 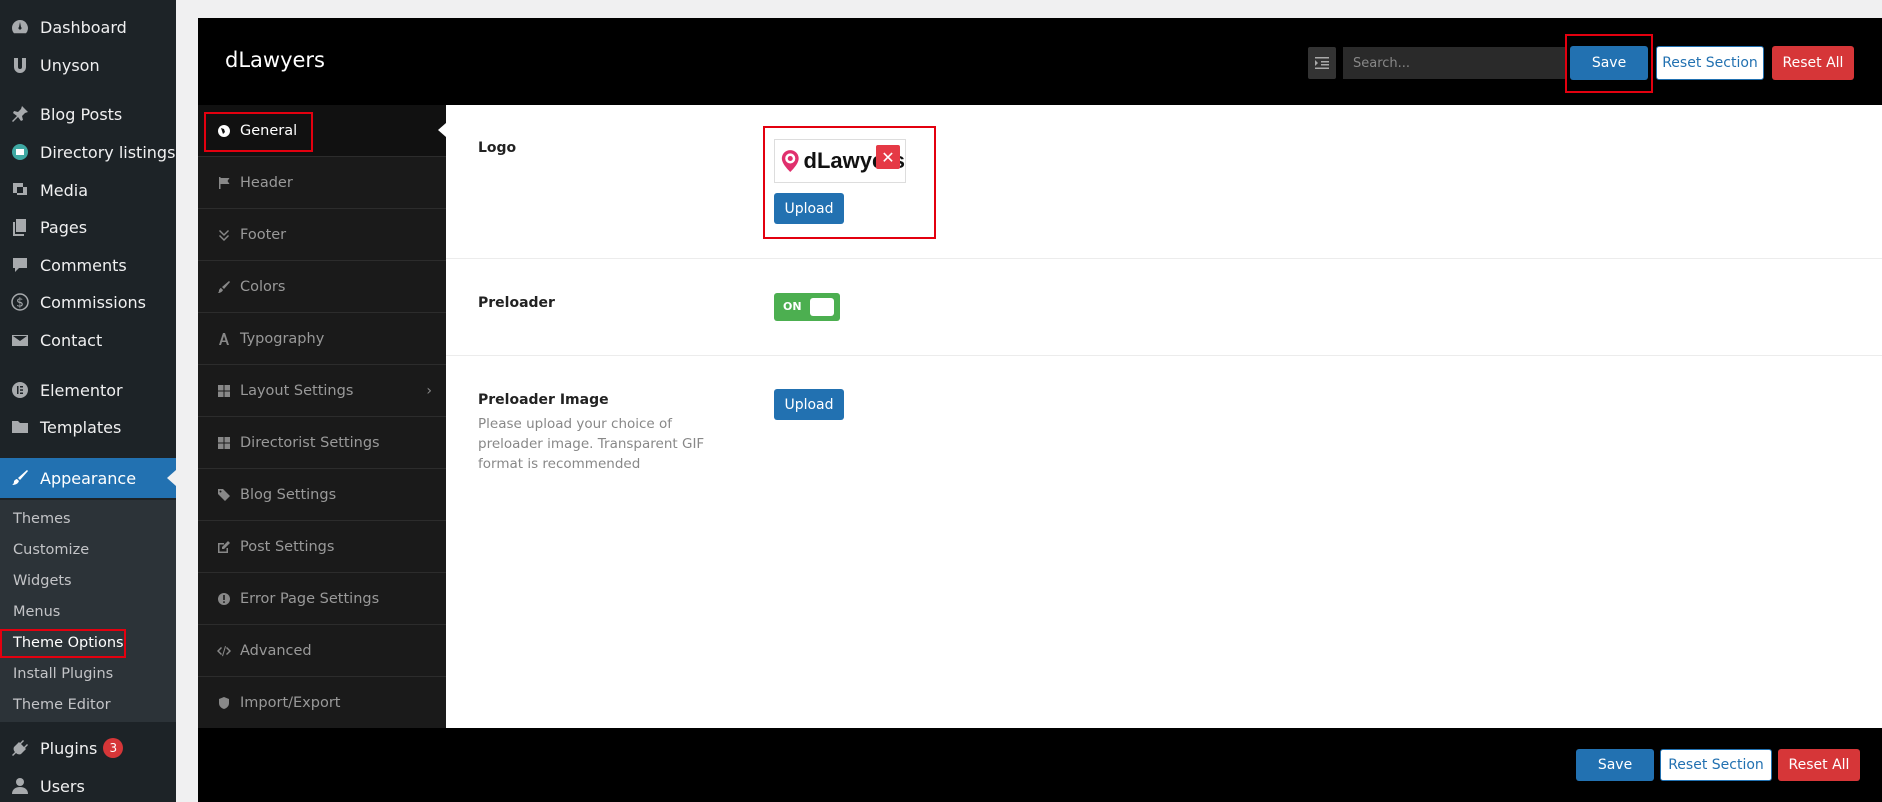 I want to click on tab-label: Typography, so click(x=282, y=338).